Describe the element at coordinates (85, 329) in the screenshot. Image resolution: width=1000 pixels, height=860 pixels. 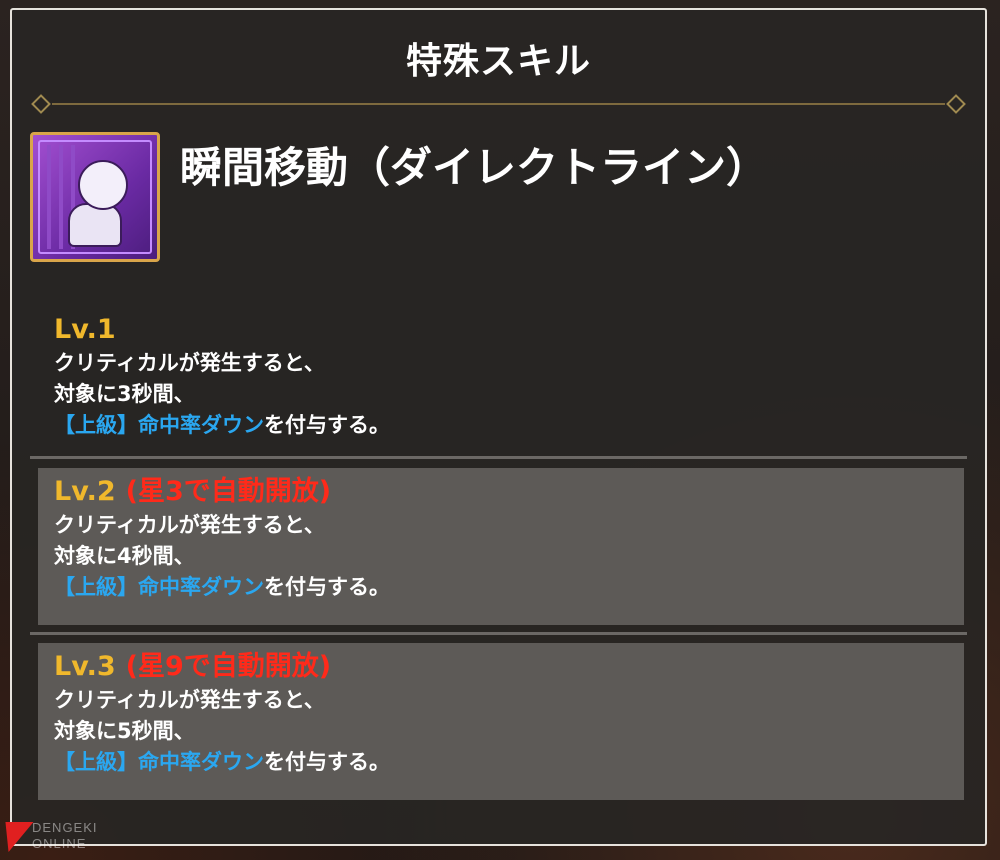
I see `level-label: Lv.1` at that location.